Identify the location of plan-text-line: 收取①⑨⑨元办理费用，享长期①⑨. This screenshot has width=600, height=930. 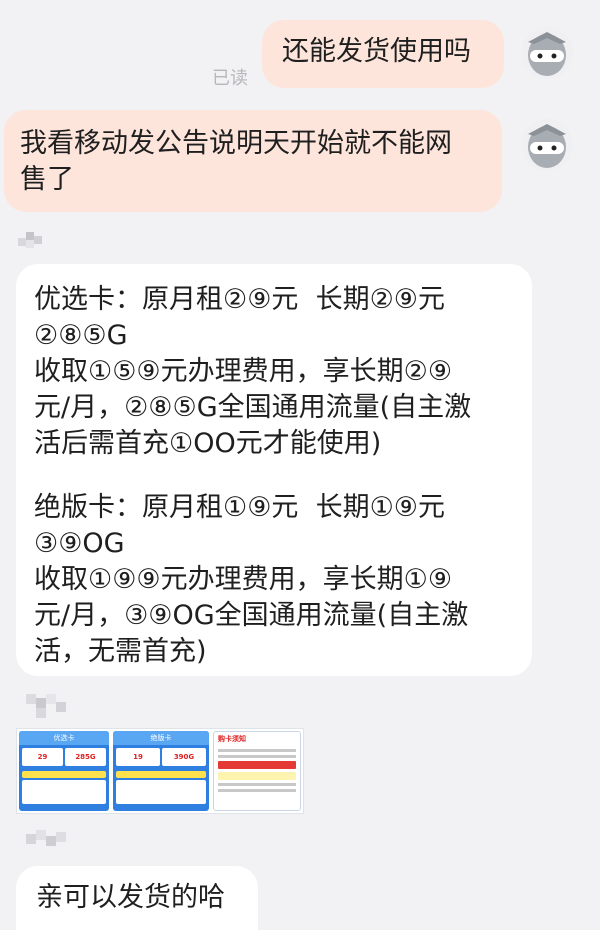
(243, 579).